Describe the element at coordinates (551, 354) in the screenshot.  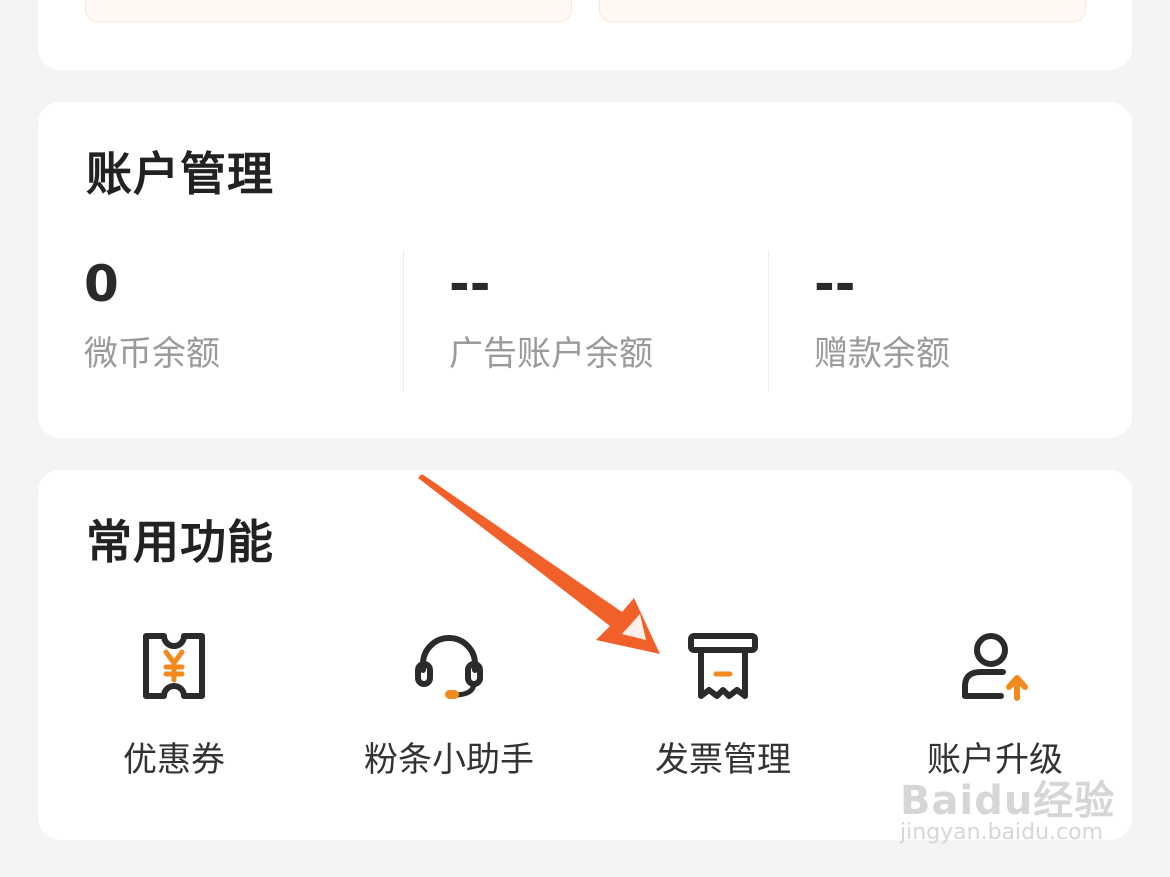
I see `stat-label: 广告账户余额` at that location.